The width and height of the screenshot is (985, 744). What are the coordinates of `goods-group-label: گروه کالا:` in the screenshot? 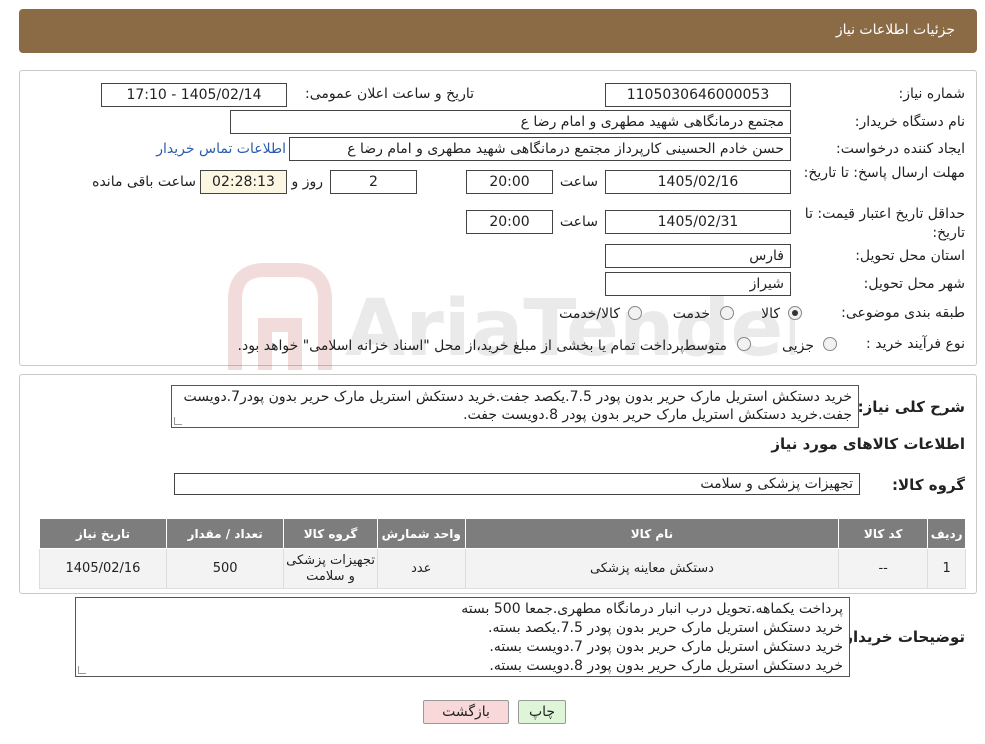 It's located at (928, 485).